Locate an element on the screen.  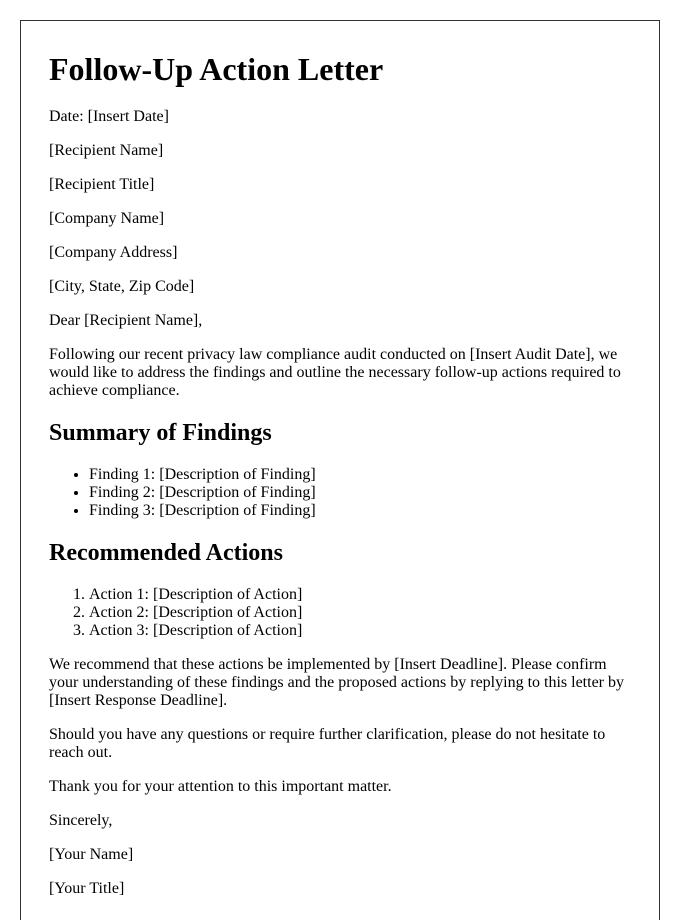
salutation: Dear [Recipient Name], is located at coordinates (126, 320).